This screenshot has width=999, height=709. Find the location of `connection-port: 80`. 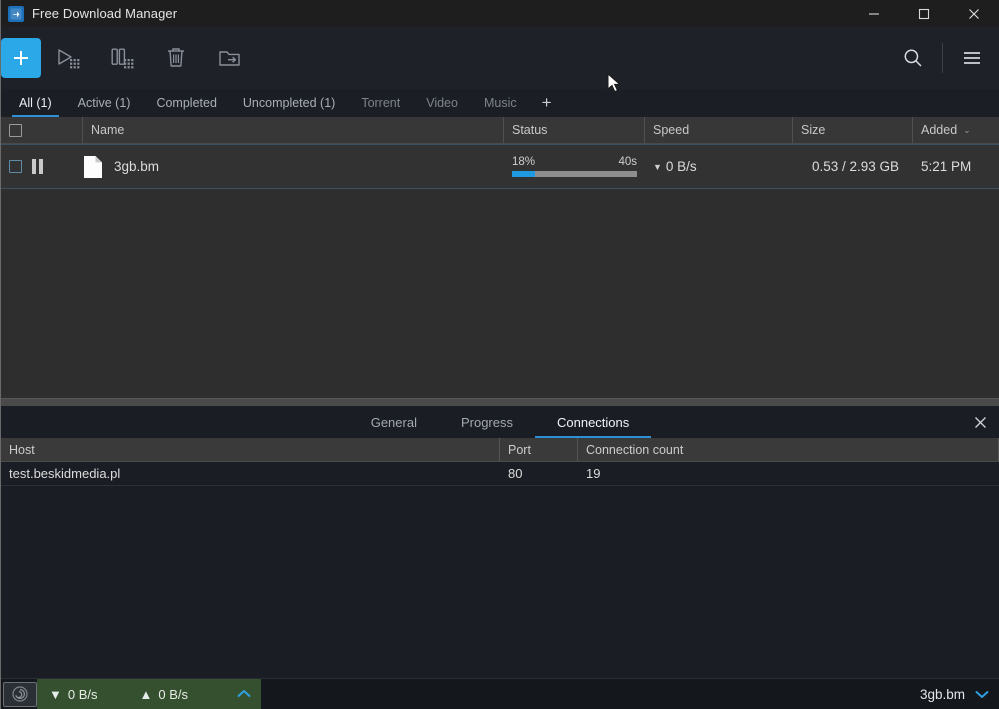

connection-port: 80 is located at coordinates (515, 473).